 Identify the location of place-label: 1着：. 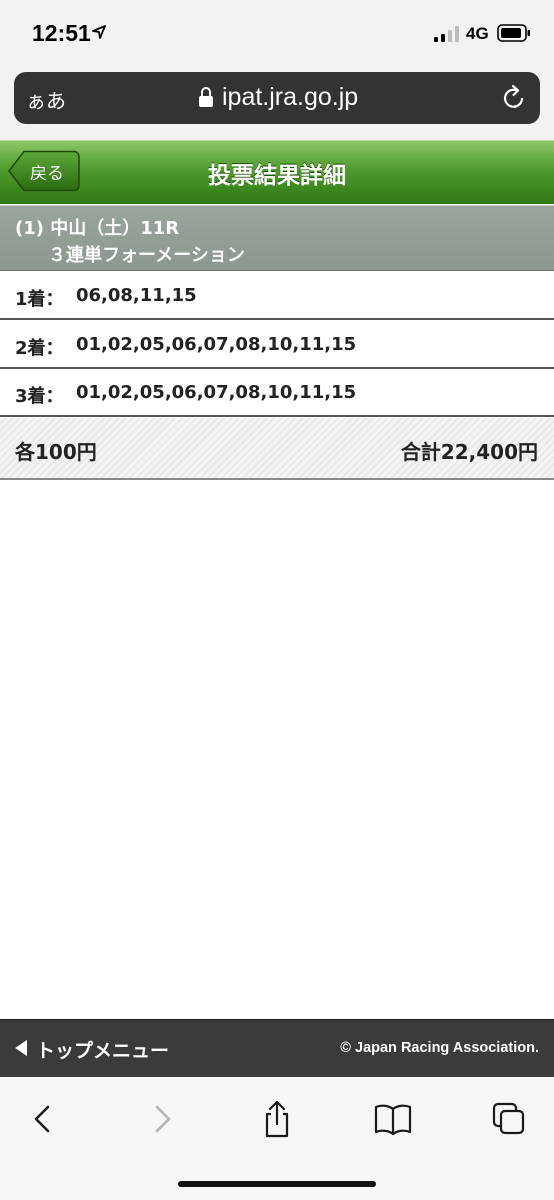
(39, 299).